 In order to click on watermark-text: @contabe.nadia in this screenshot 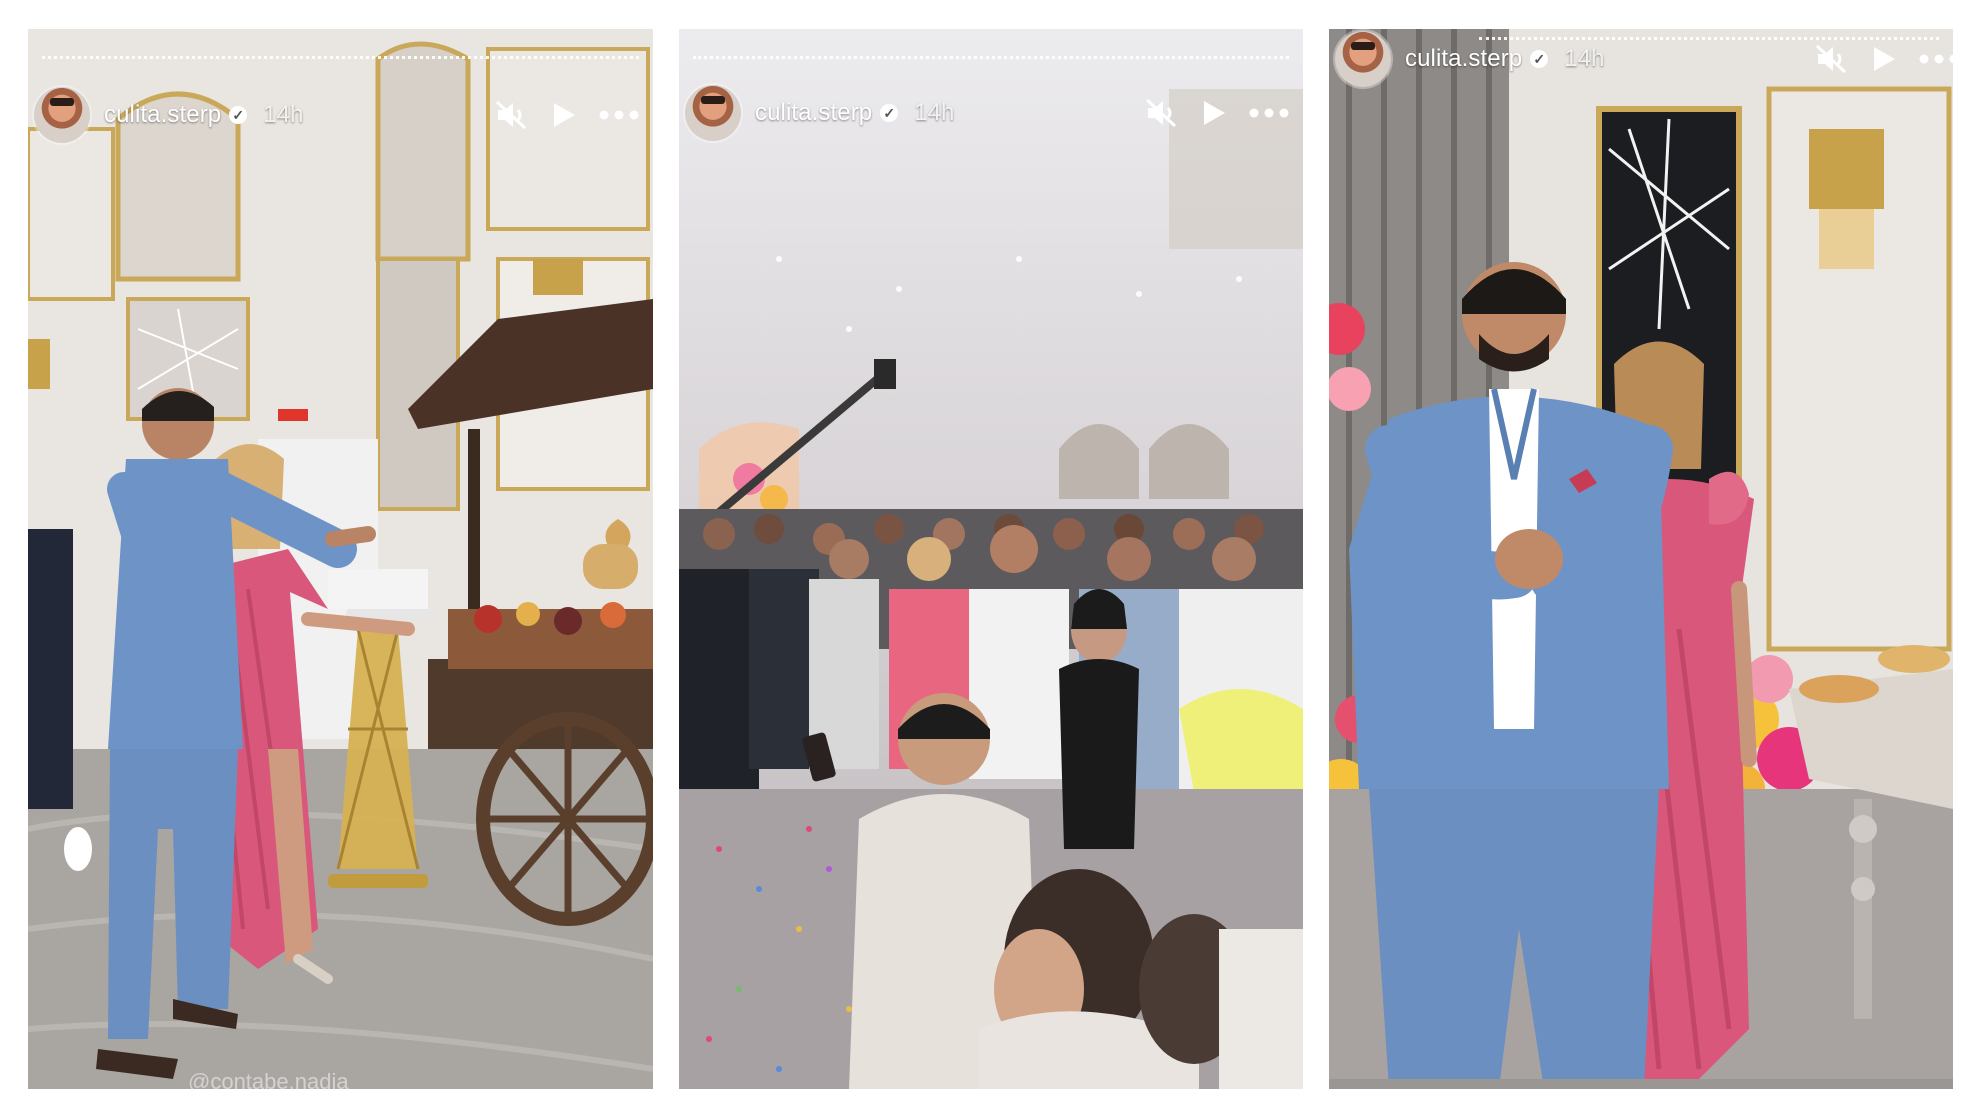, I will do `click(268, 1079)`.